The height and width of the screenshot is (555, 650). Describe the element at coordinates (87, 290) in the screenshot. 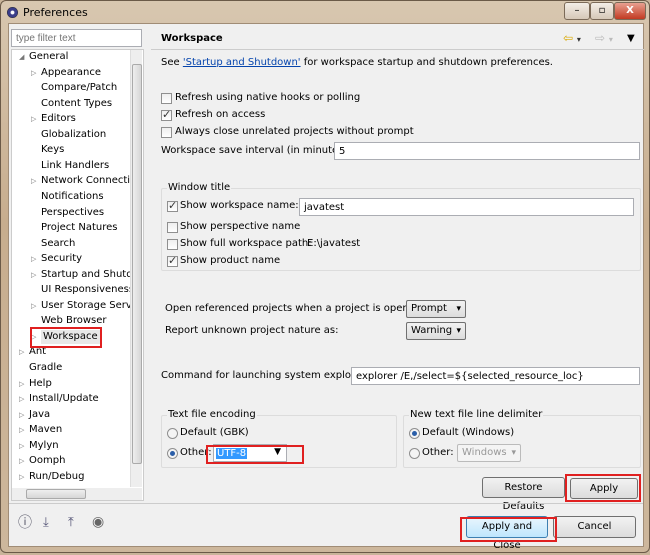

I see `tree-item: UI Responsiveness` at that location.